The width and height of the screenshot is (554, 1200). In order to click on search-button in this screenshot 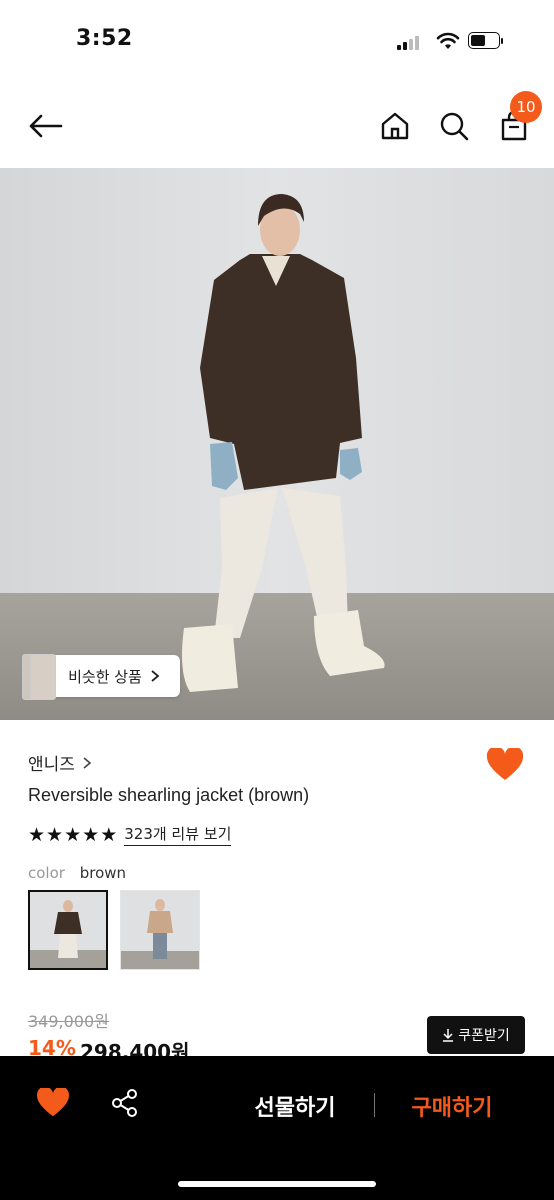, I will do `click(454, 126)`.